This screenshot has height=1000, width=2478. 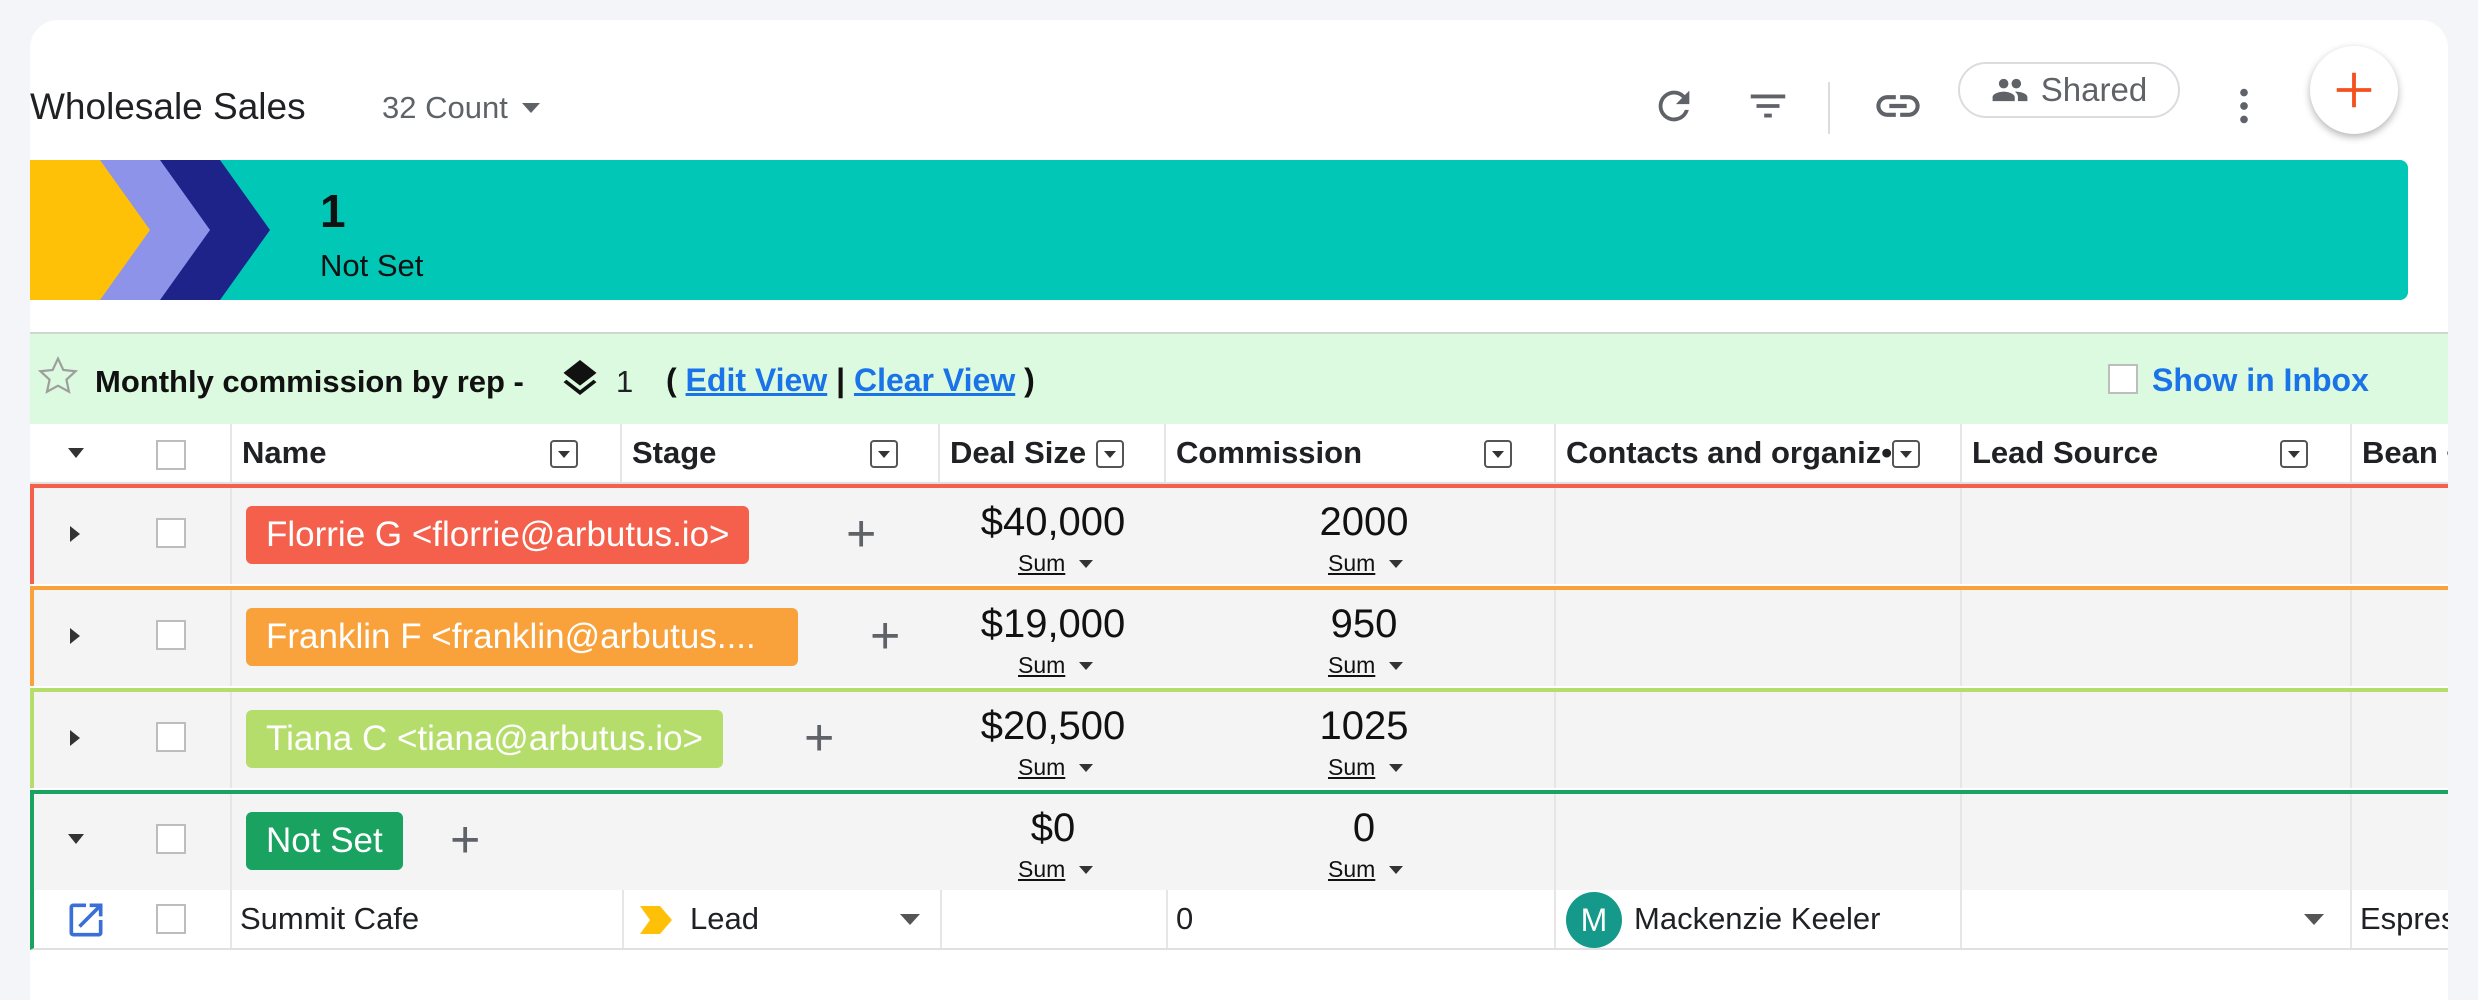 What do you see at coordinates (1361, 919) in the screenshot?
I see `commission-cell: 0` at bounding box center [1361, 919].